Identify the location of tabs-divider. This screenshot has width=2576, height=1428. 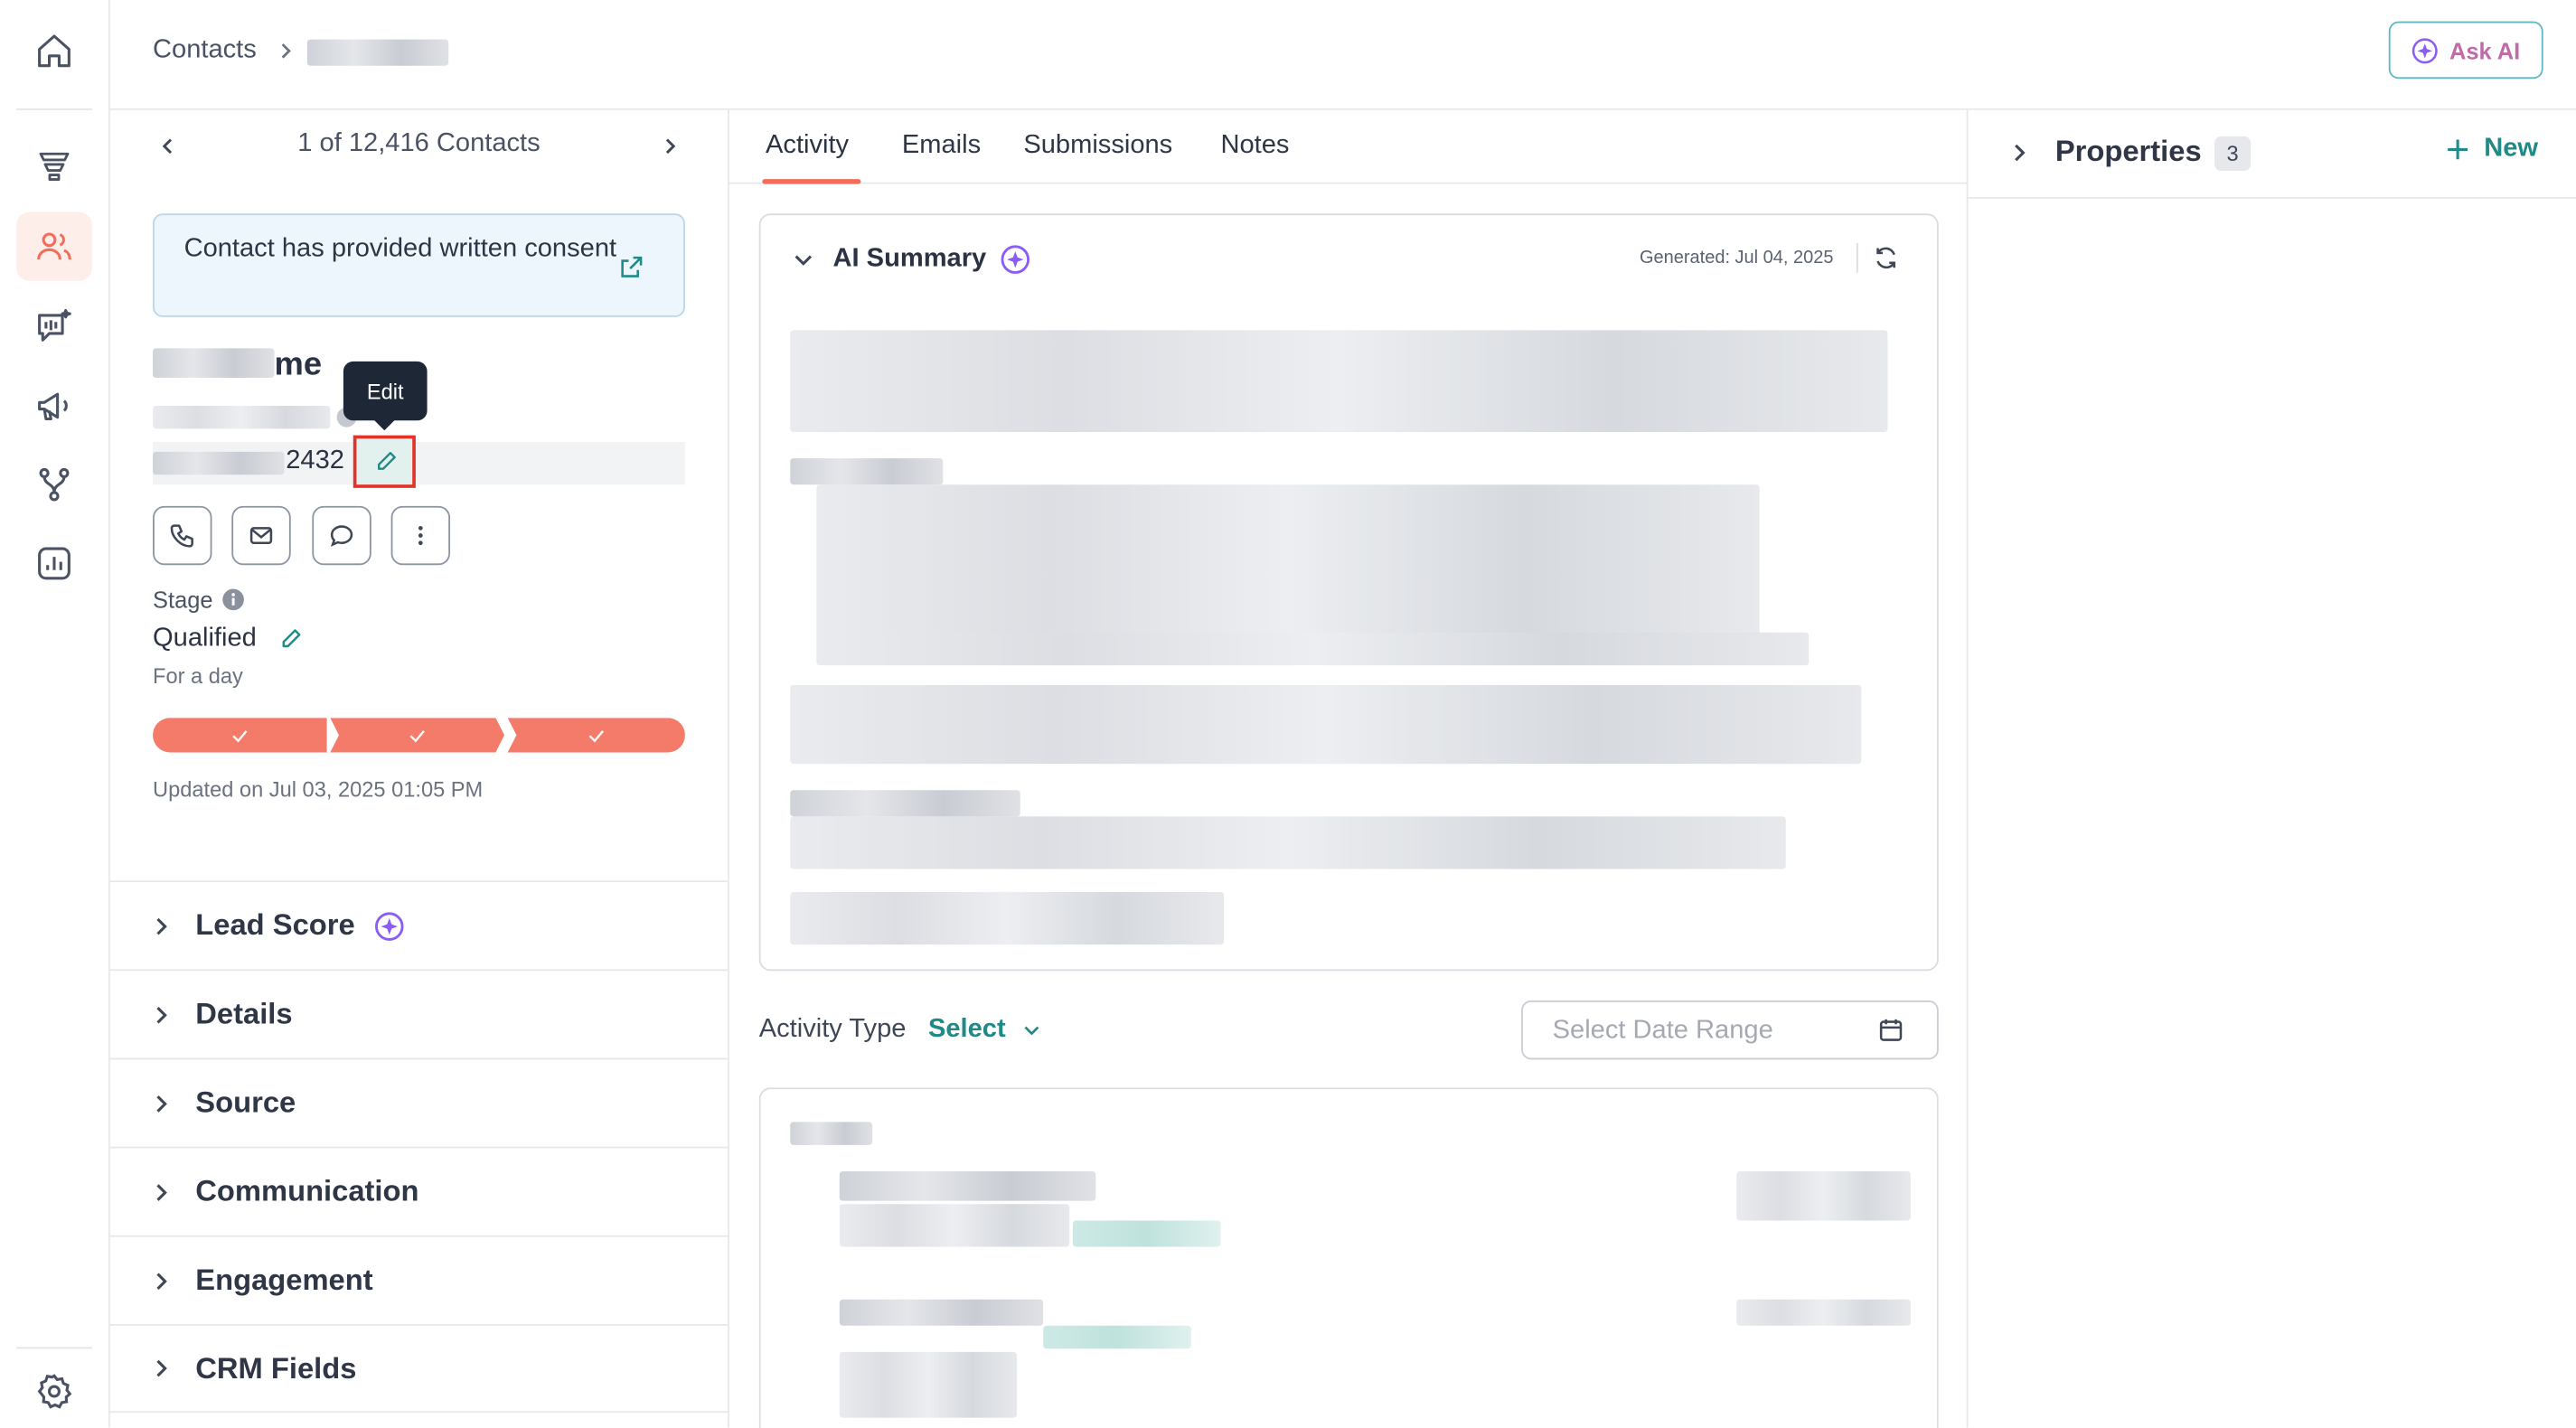
(1348, 183).